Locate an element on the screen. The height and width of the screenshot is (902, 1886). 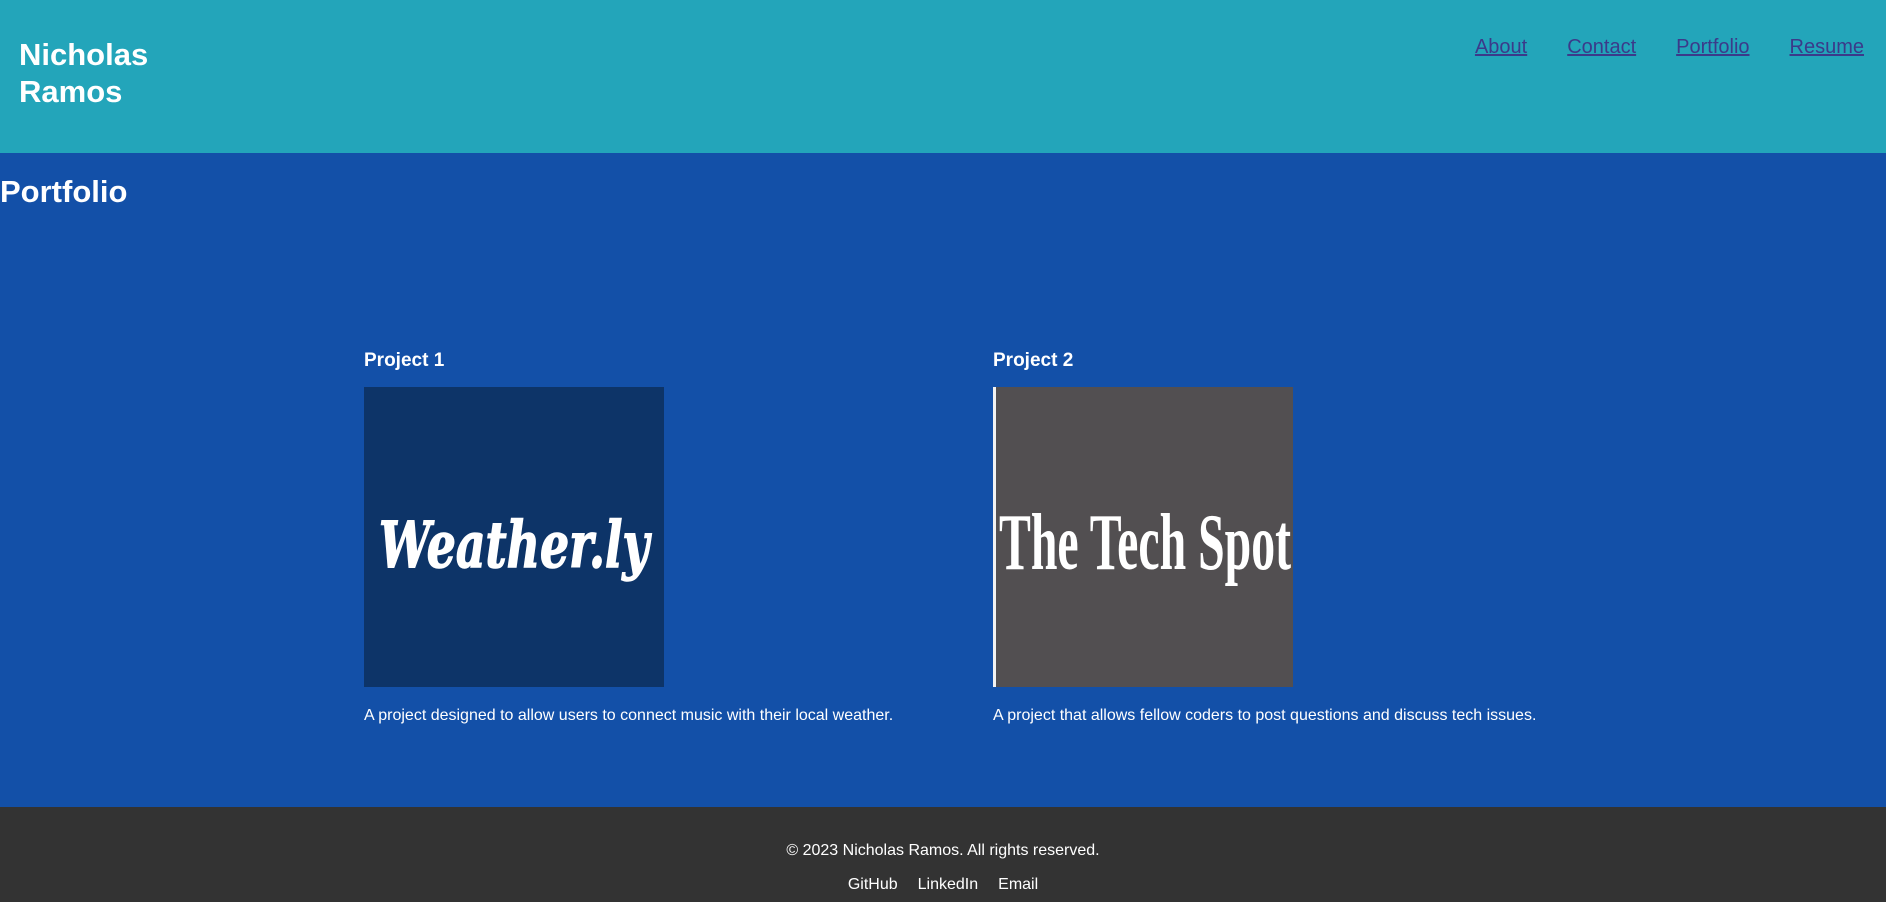
project-image-text: The Tech Spot is located at coordinates (1145, 543).